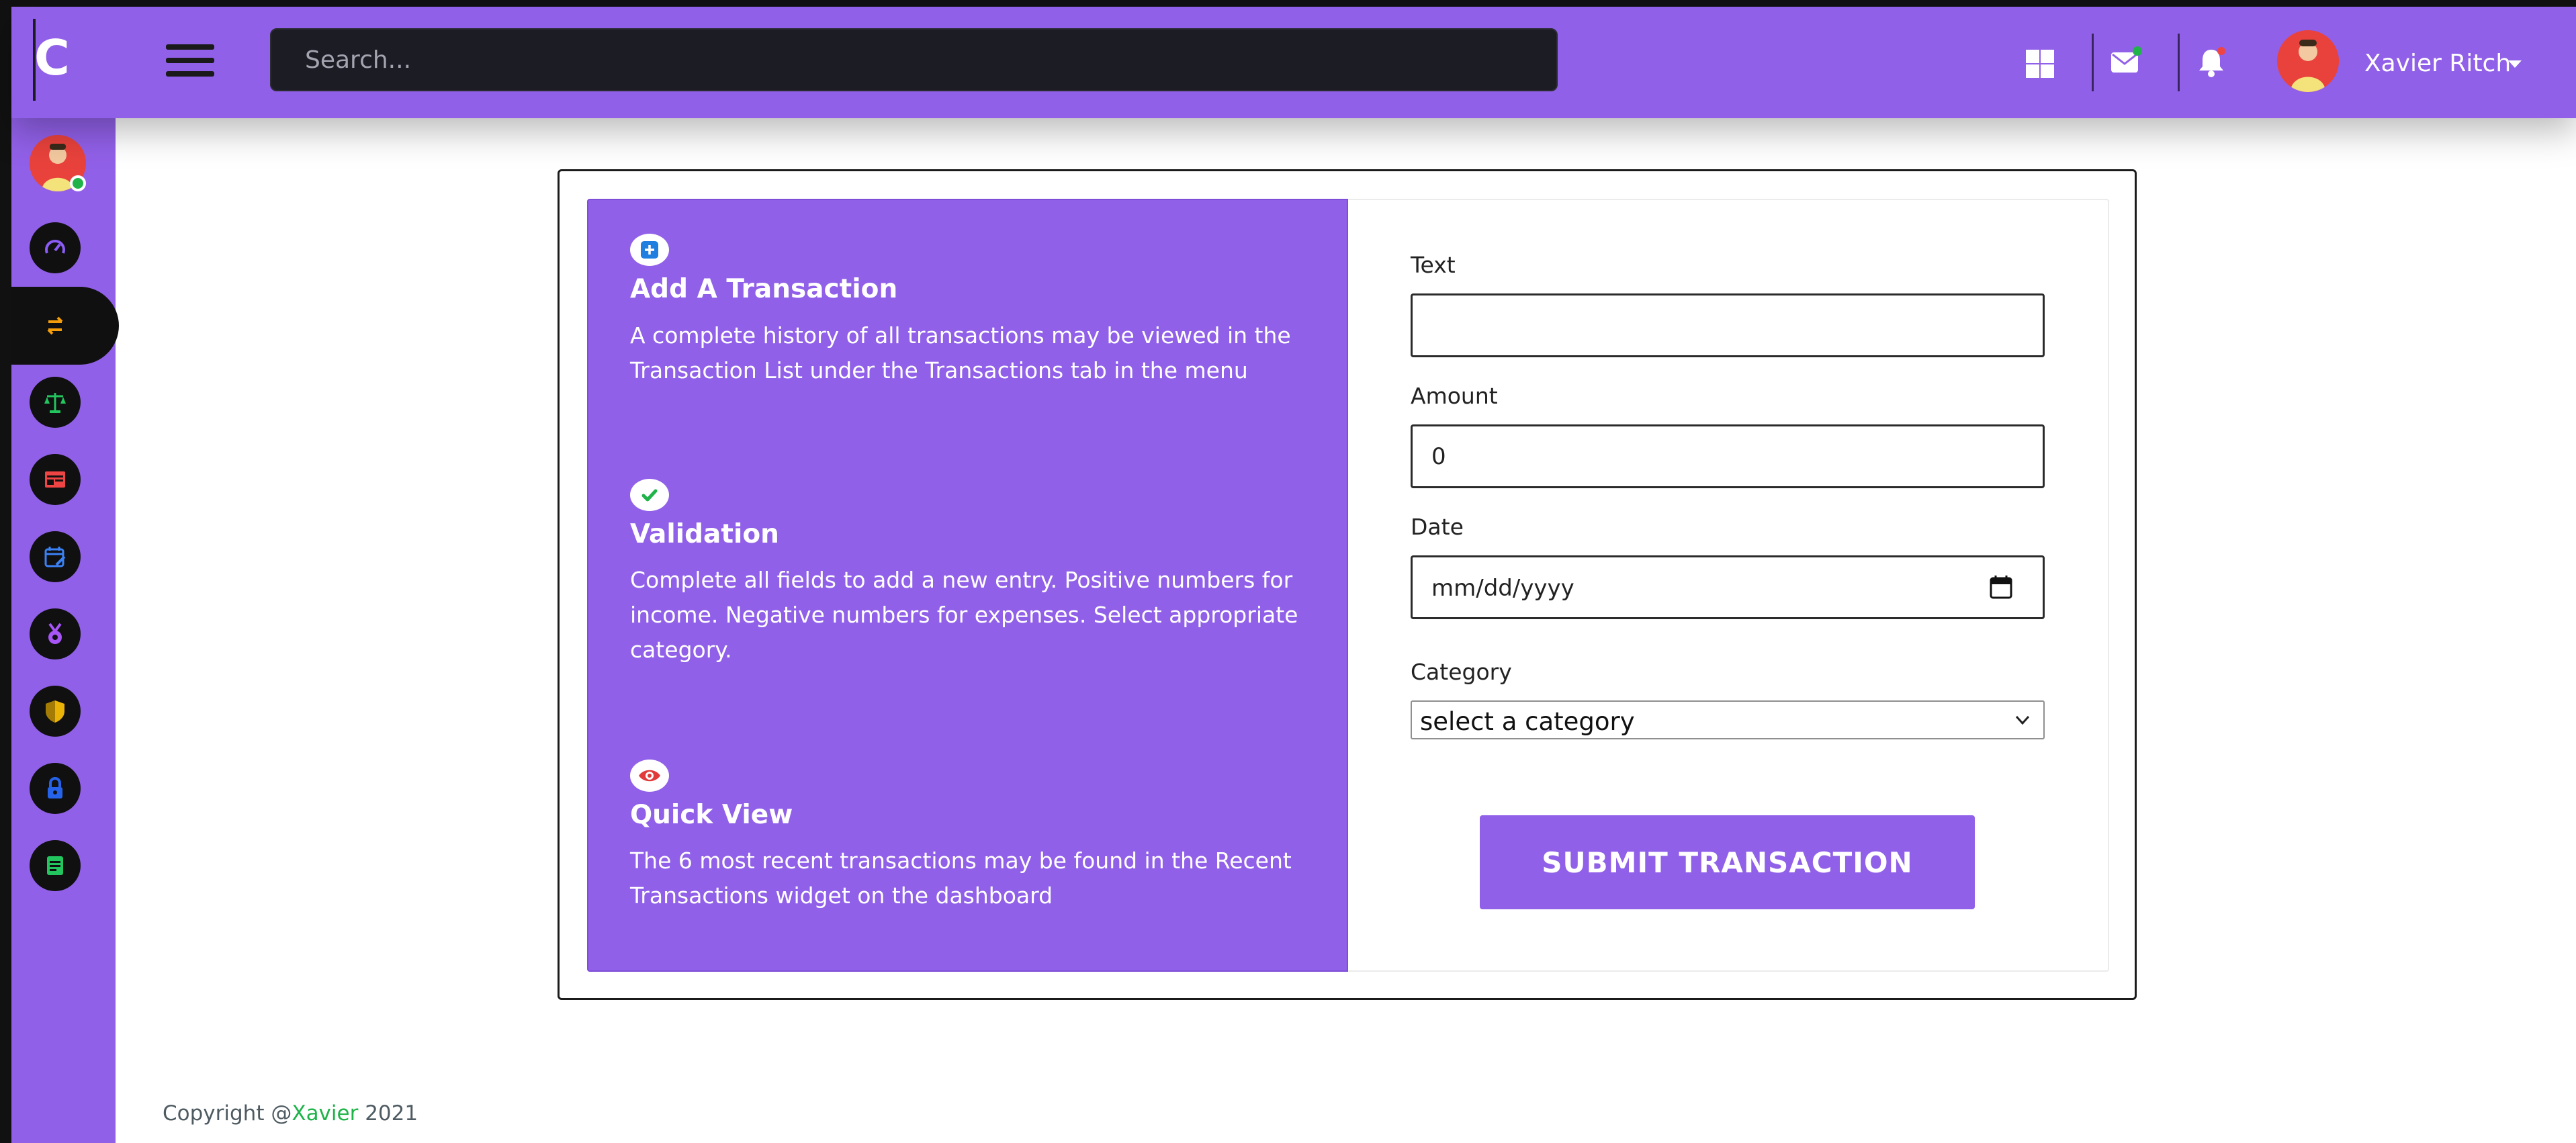 This screenshot has width=2576, height=1143. Describe the element at coordinates (388, 1113) in the screenshot. I see `copyright-year: 2021` at that location.